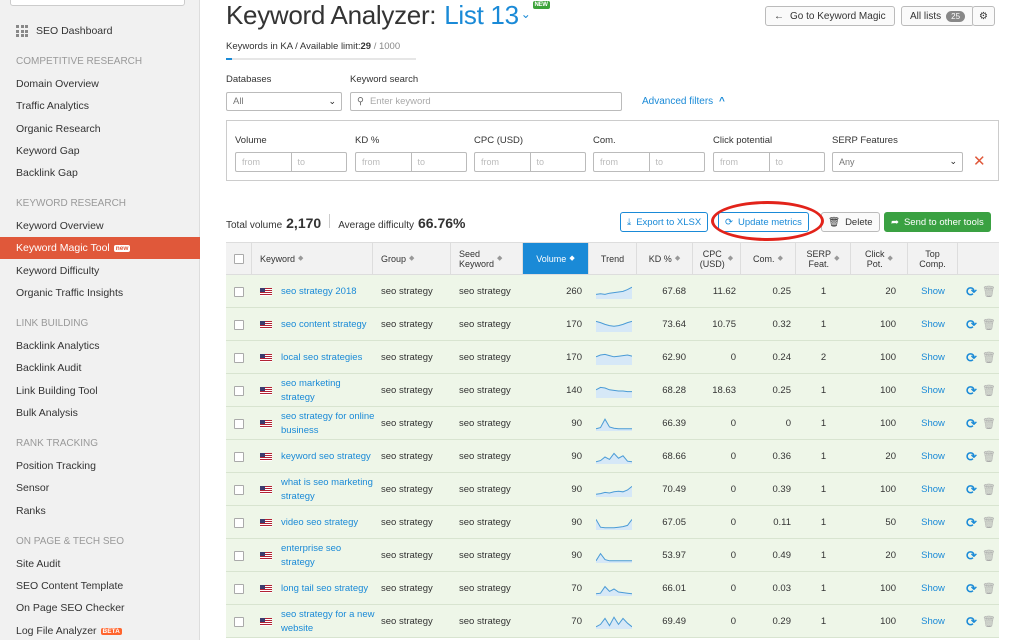  I want to click on sidebar-item-traffic-analytics: Traffic Analytics, so click(52, 106).